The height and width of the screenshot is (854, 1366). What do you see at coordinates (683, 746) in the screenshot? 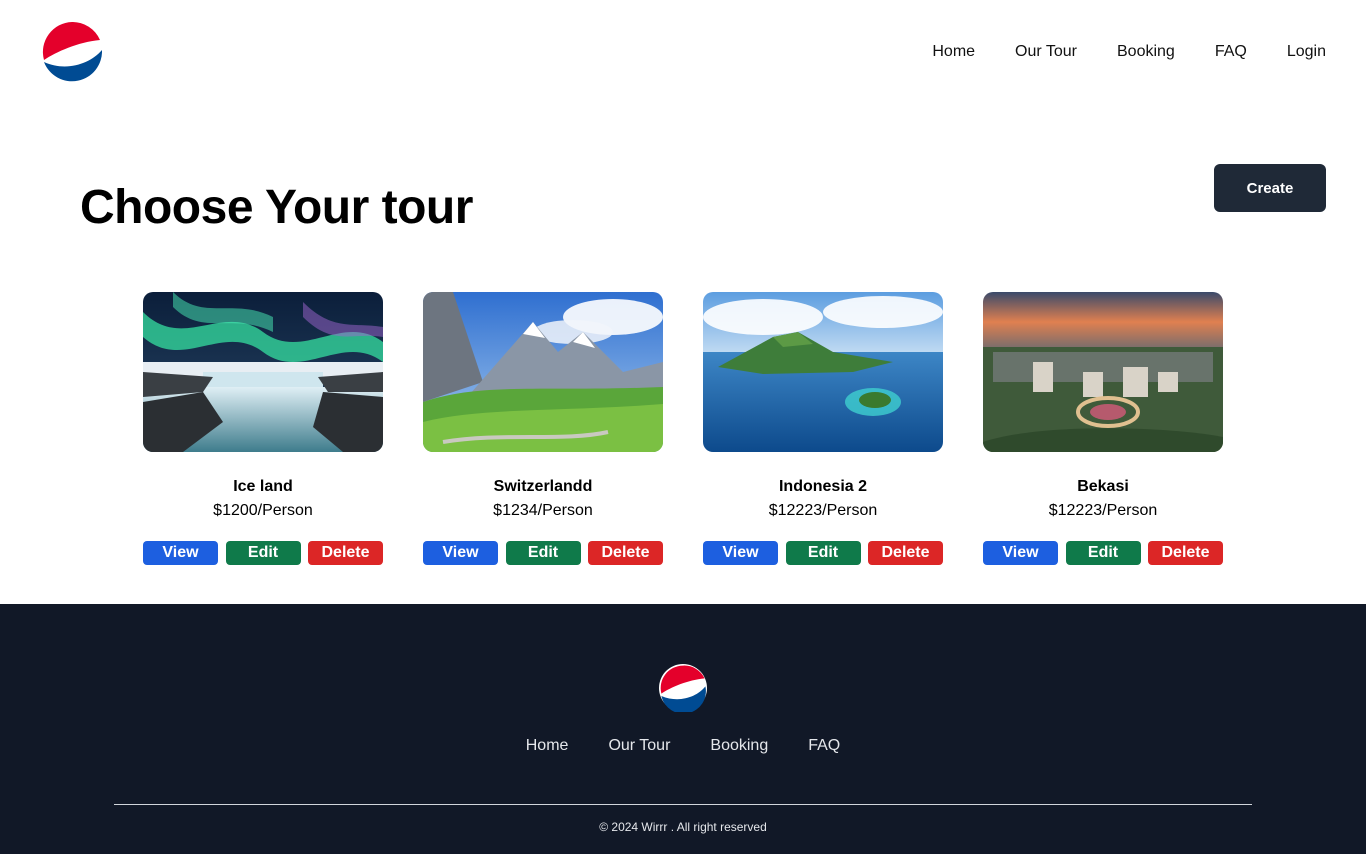
I see `footer-nav: Home Our Tour Booking FAQ` at bounding box center [683, 746].